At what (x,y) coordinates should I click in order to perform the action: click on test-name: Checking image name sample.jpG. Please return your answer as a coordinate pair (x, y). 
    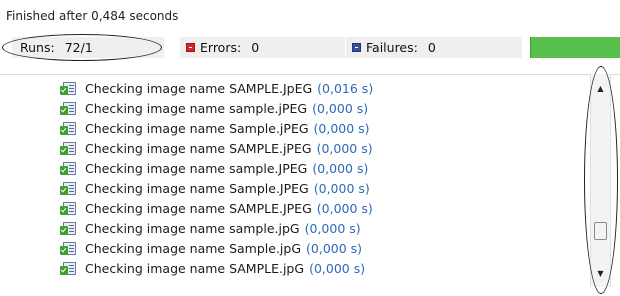
    Looking at the image, I should click on (192, 228).